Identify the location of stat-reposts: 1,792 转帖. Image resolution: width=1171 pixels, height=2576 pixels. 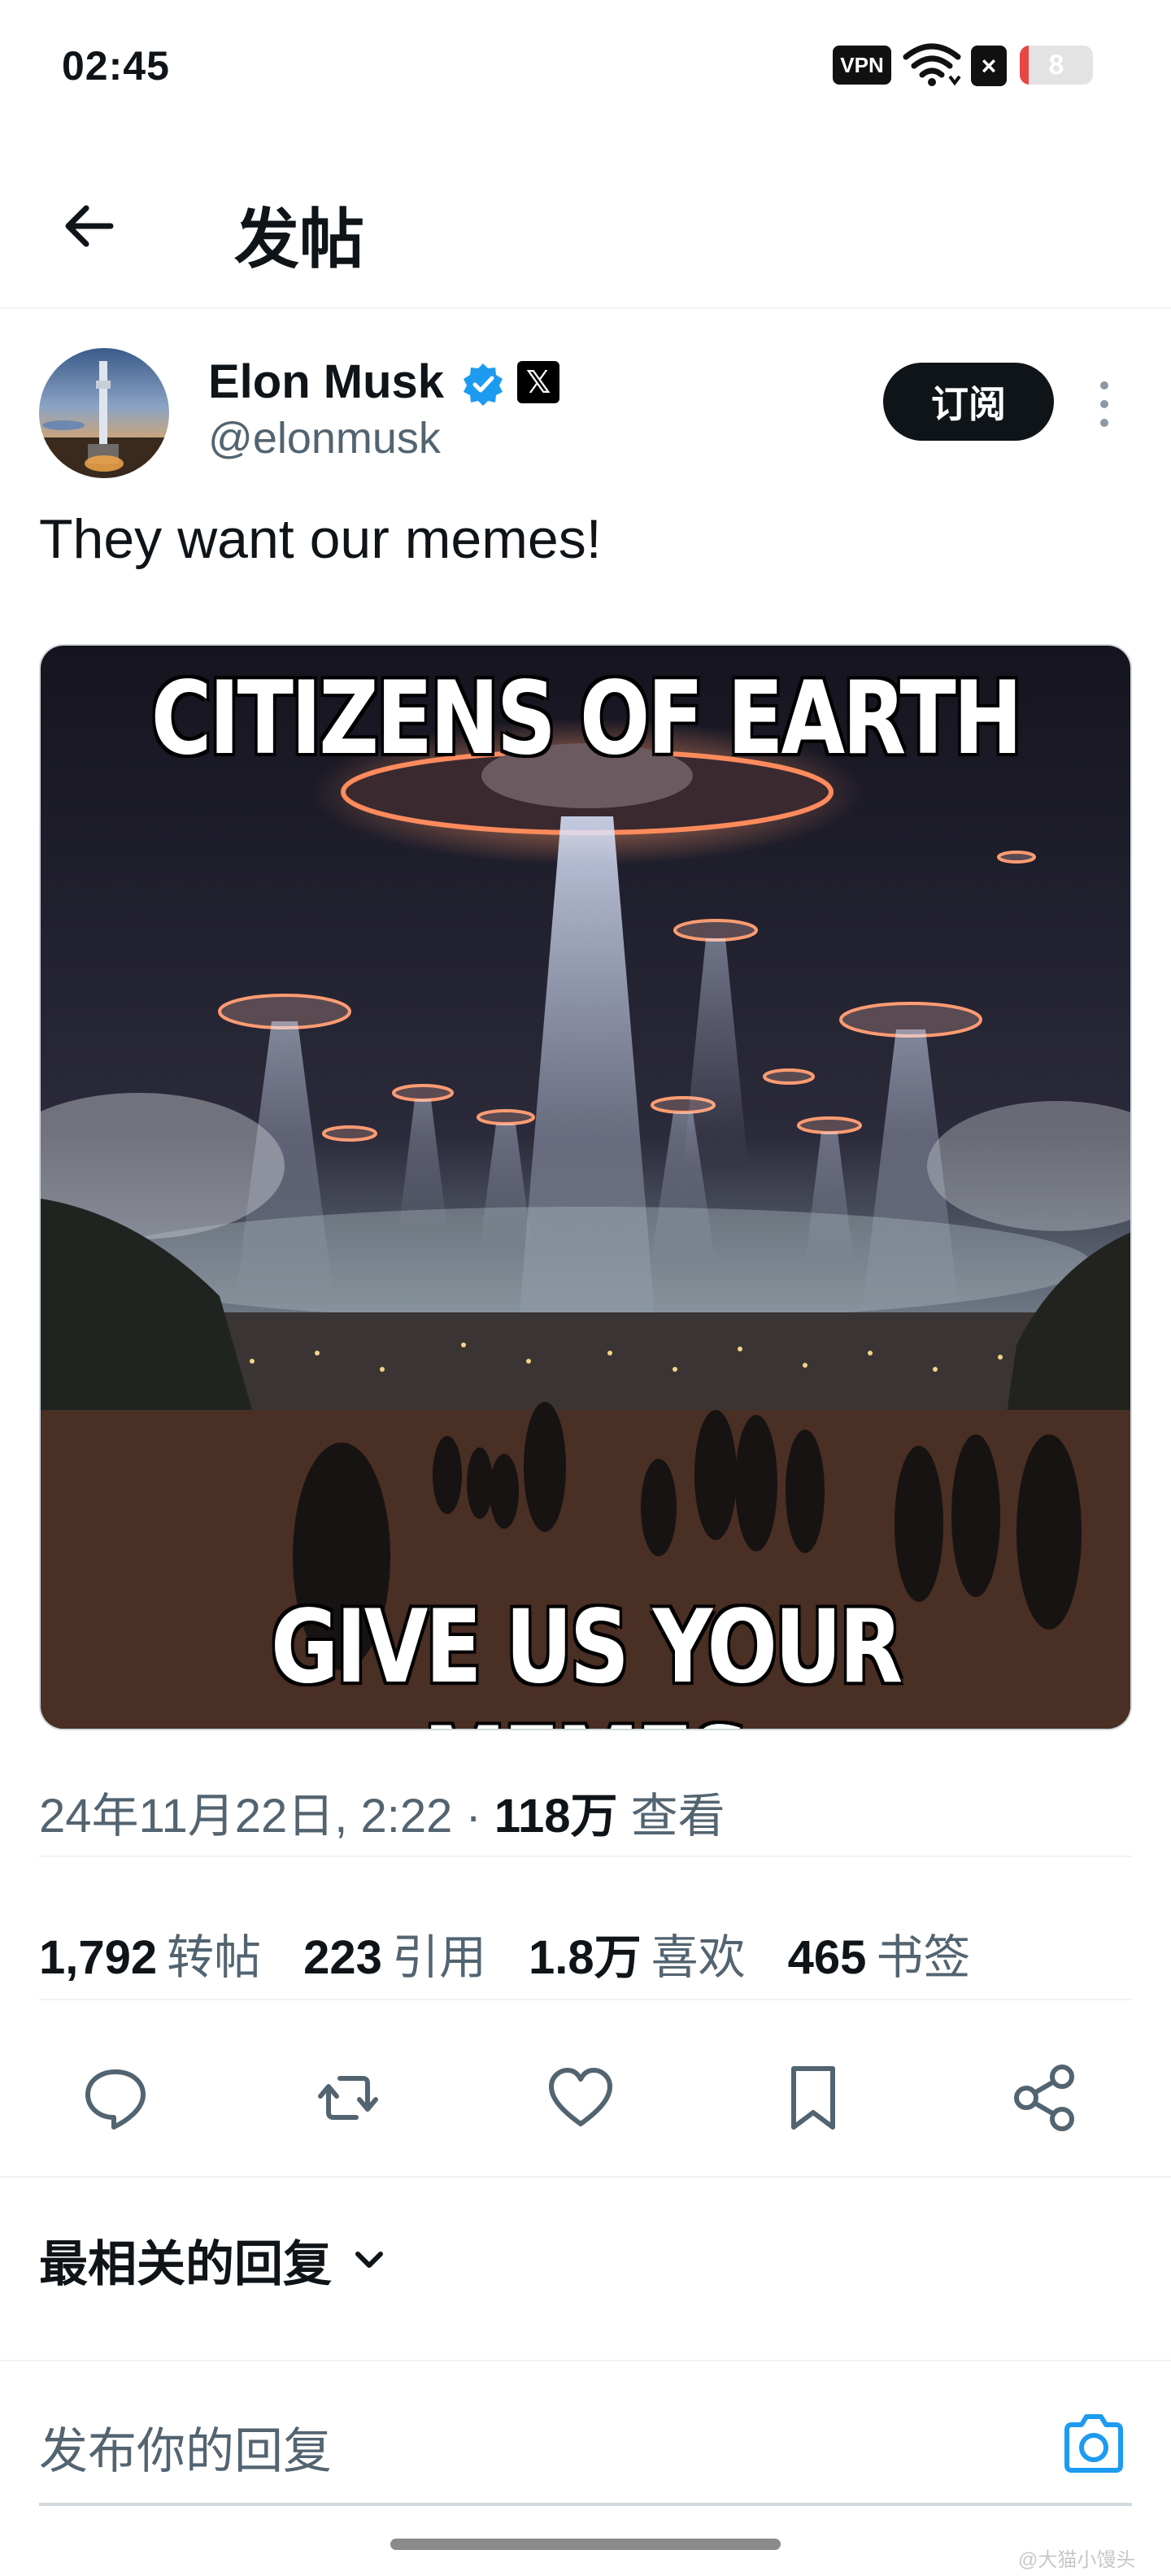
(150, 1953).